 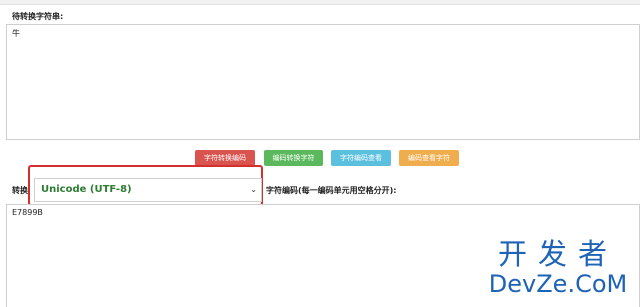 What do you see at coordinates (558, 284) in the screenshot?
I see `watermark-line2: DevZe.CoM` at bounding box center [558, 284].